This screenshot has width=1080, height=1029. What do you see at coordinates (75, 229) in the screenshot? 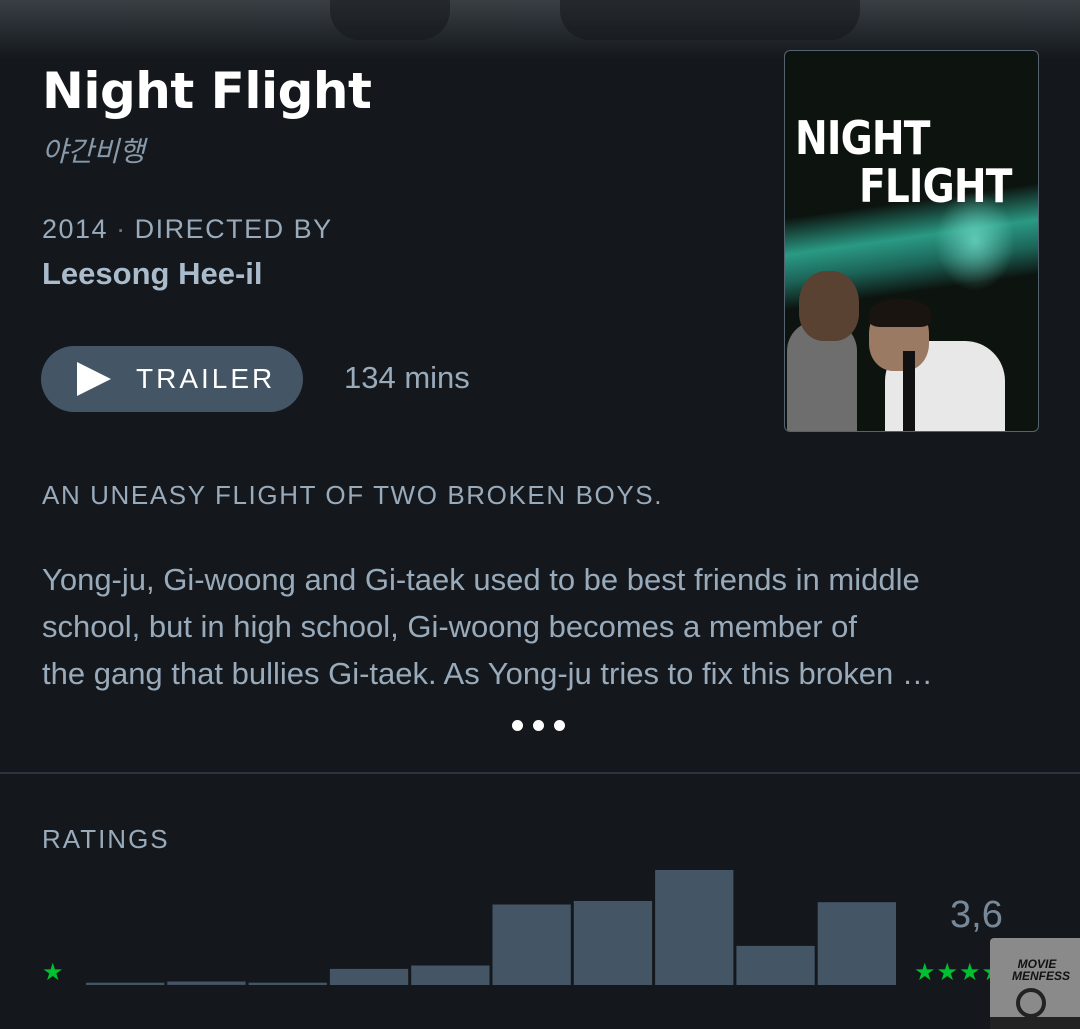
I see `release-year: 2014` at bounding box center [75, 229].